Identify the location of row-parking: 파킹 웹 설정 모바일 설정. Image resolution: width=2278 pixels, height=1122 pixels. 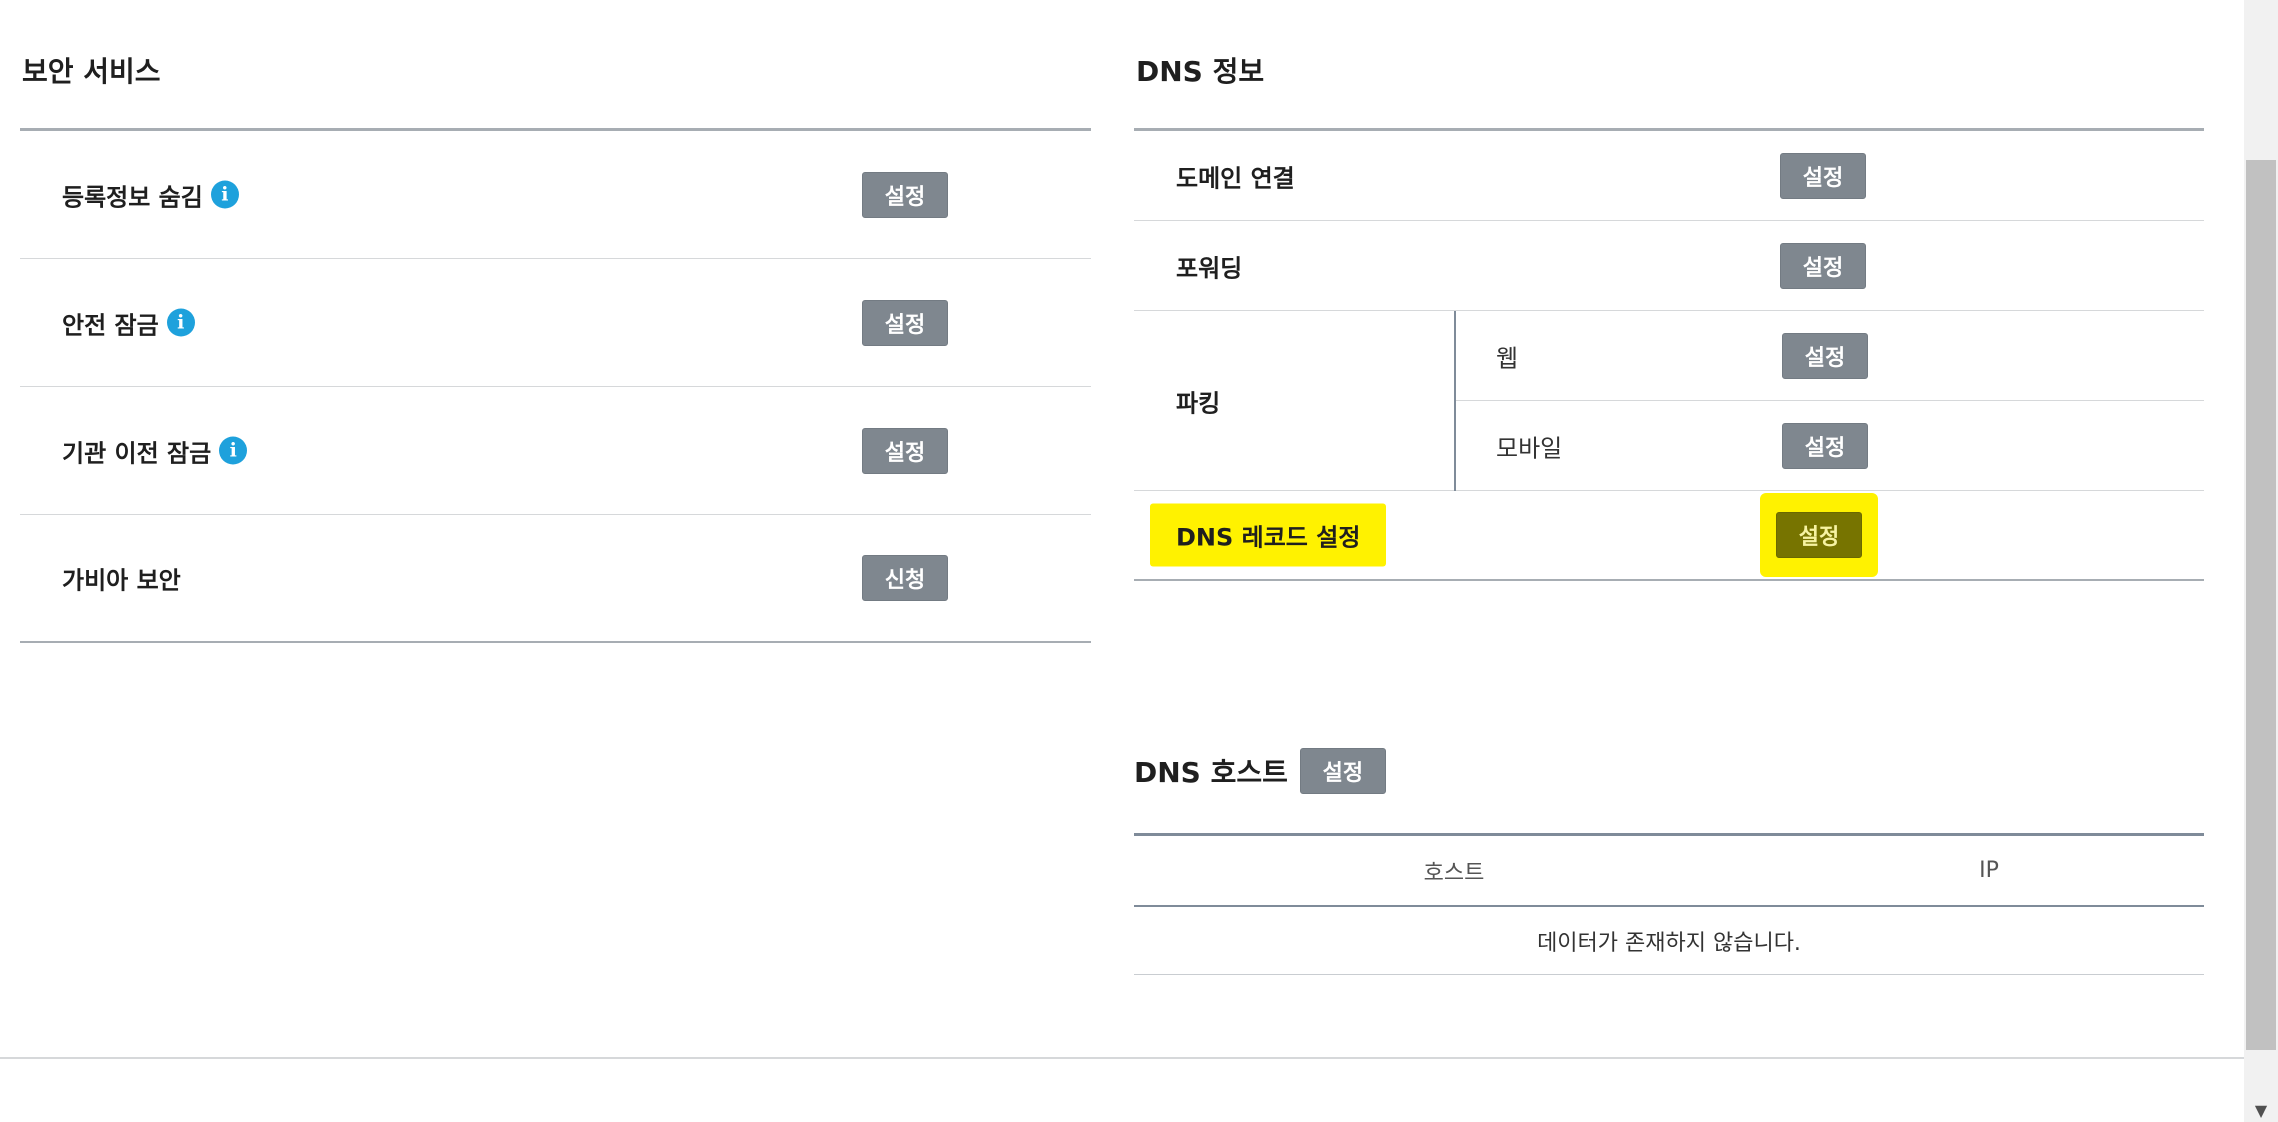
(1669, 401).